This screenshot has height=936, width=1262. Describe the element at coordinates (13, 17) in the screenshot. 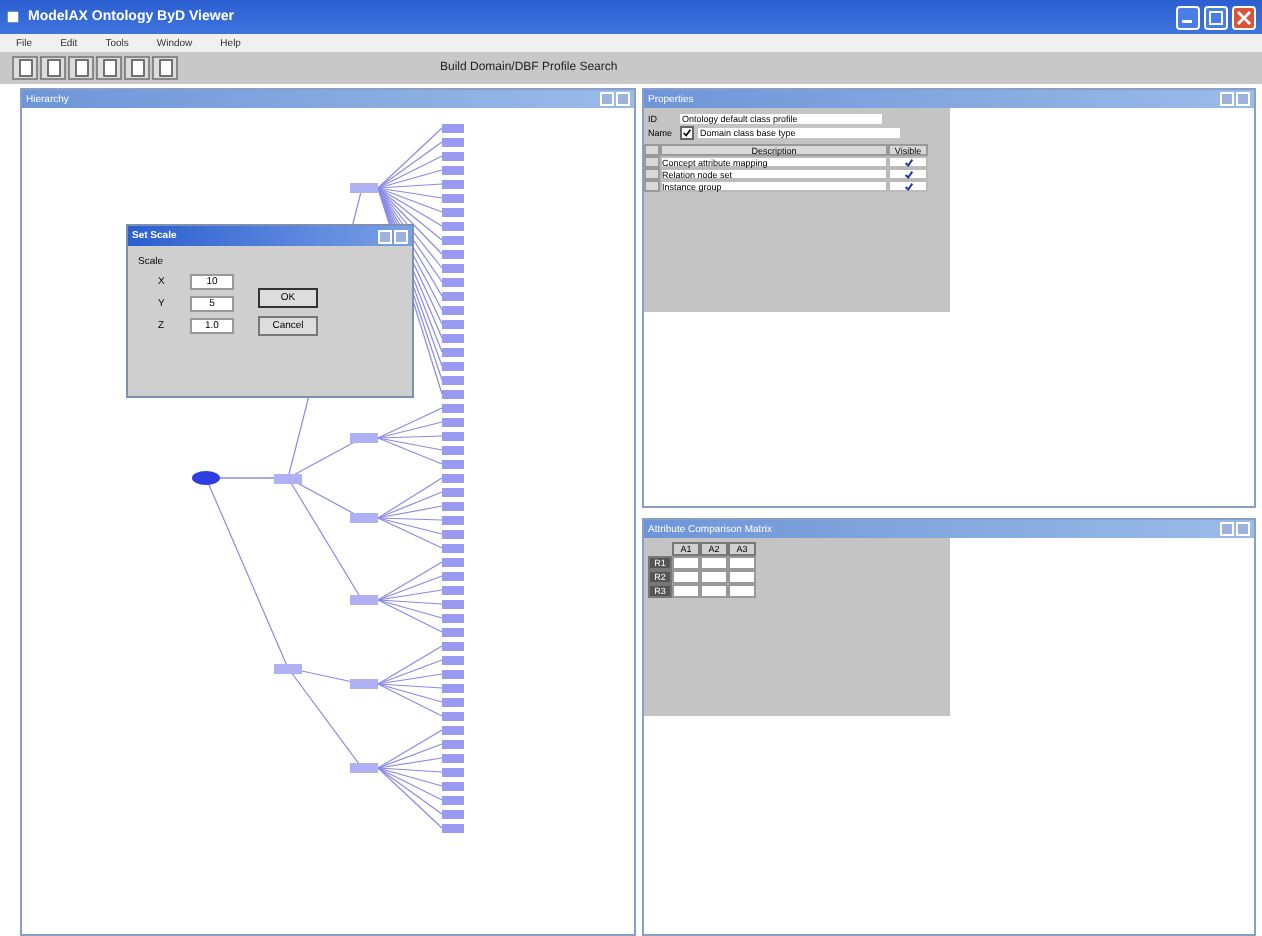

I see `app-icon` at that location.